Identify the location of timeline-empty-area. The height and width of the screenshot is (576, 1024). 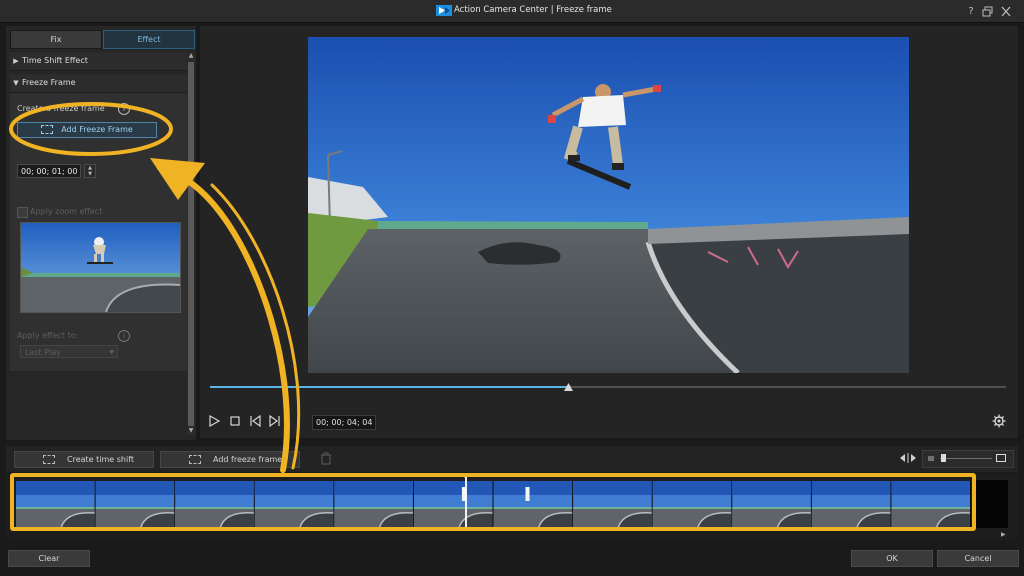
(992, 504).